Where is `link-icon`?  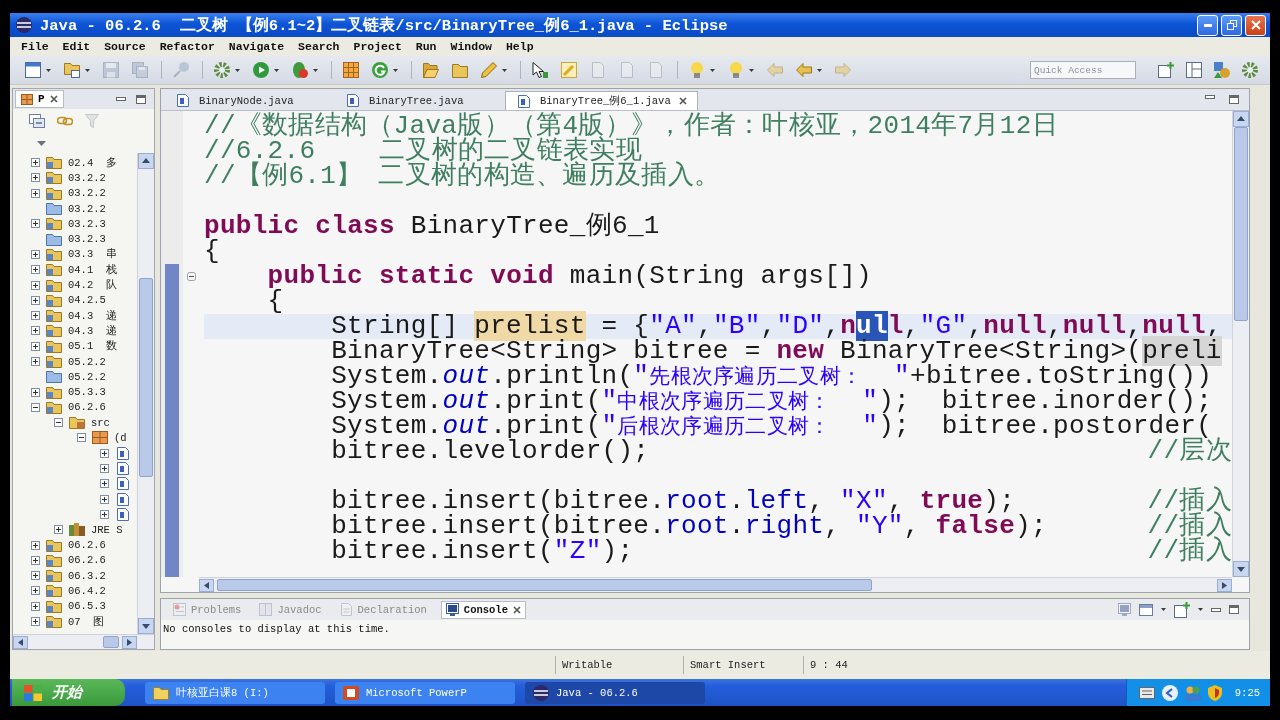
link-icon is located at coordinates (65, 121).